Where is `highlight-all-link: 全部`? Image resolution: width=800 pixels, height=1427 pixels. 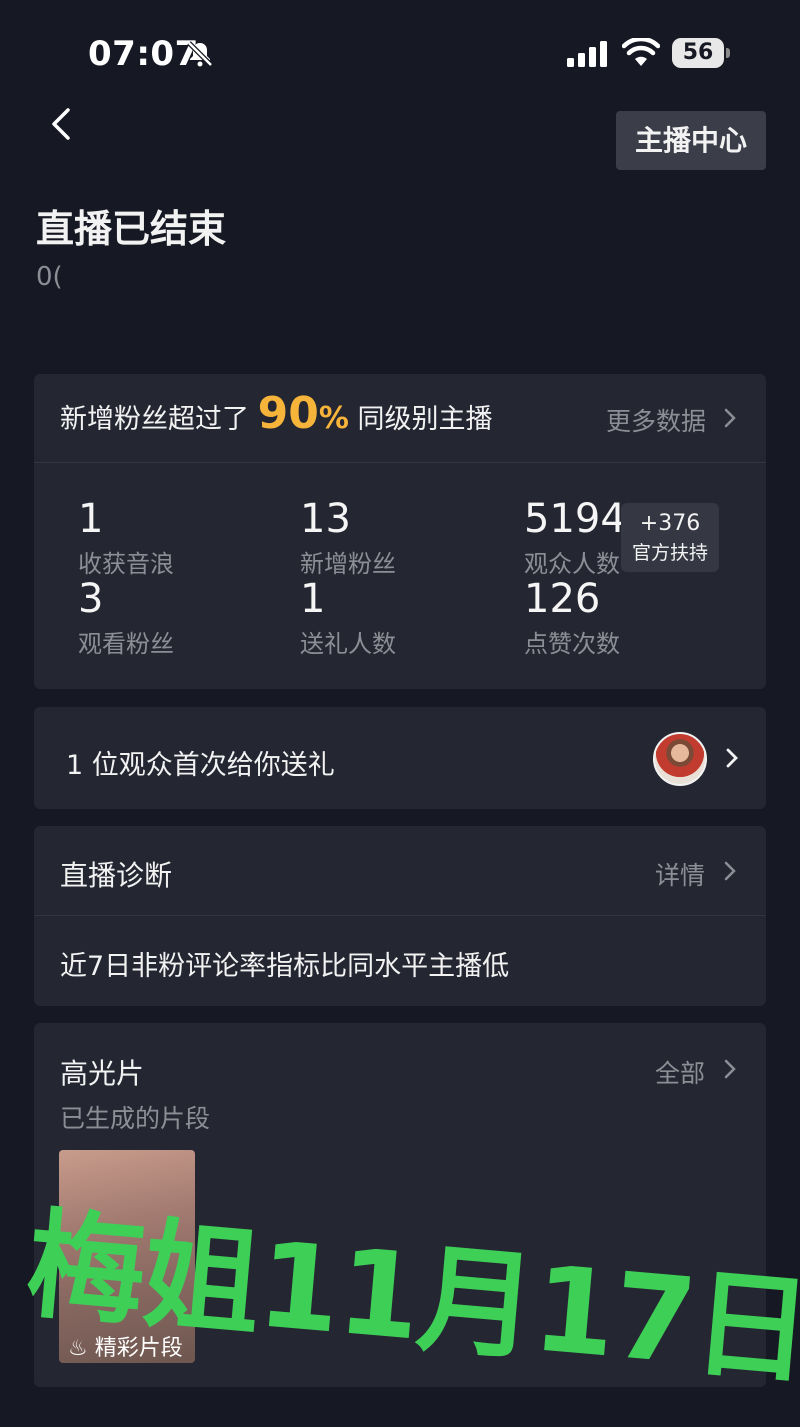
highlight-all-link: 全部 is located at coordinates (680, 1072).